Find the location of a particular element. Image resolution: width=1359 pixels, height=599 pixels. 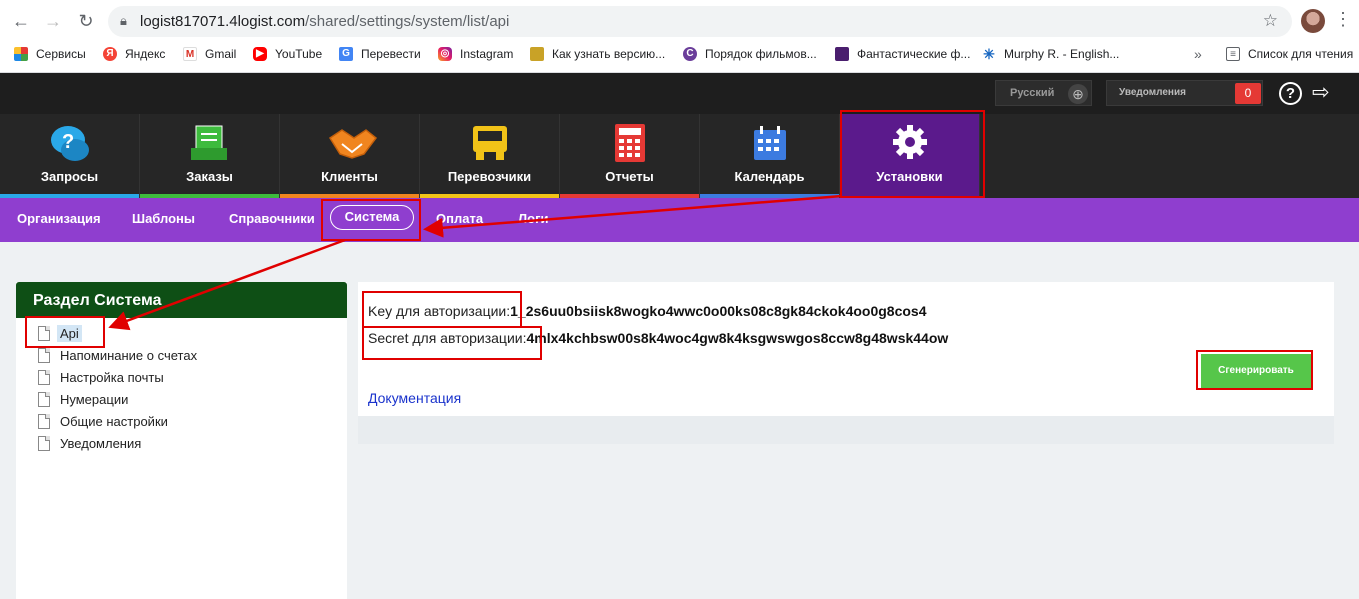

arrow-system-to-api is located at coordinates (227, 284).